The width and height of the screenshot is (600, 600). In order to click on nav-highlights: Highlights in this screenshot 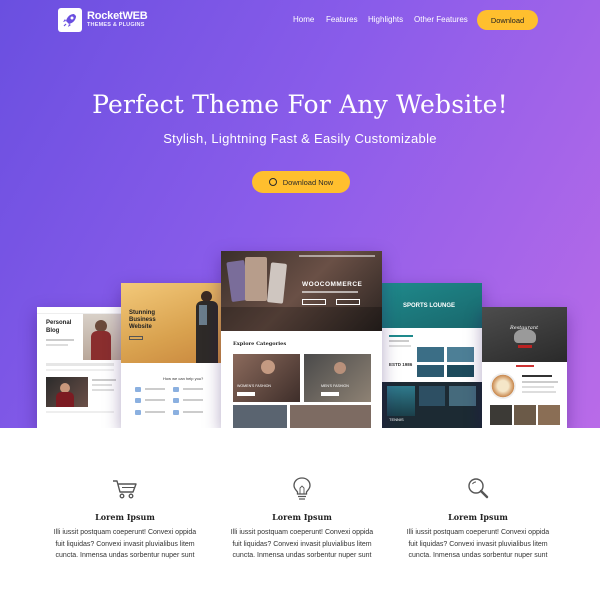, I will do `click(385, 19)`.